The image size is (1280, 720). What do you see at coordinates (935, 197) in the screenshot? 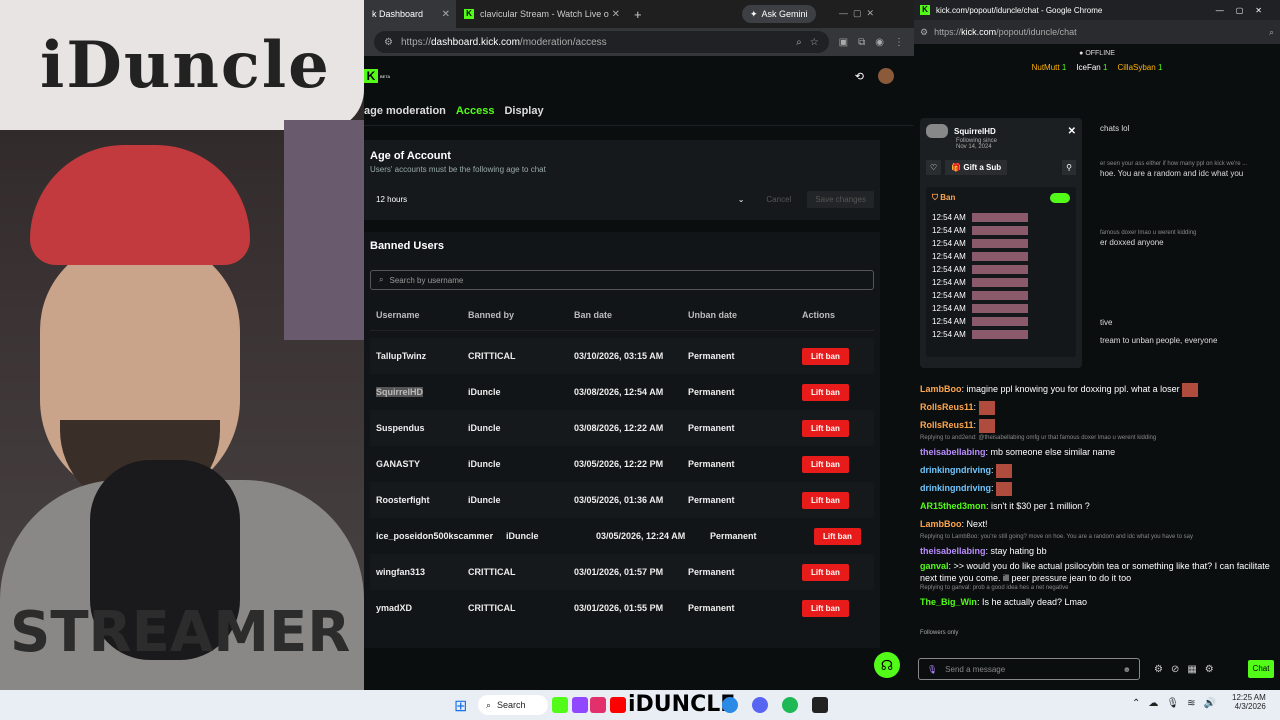
I see `shield-icon: ⛉` at bounding box center [935, 197].